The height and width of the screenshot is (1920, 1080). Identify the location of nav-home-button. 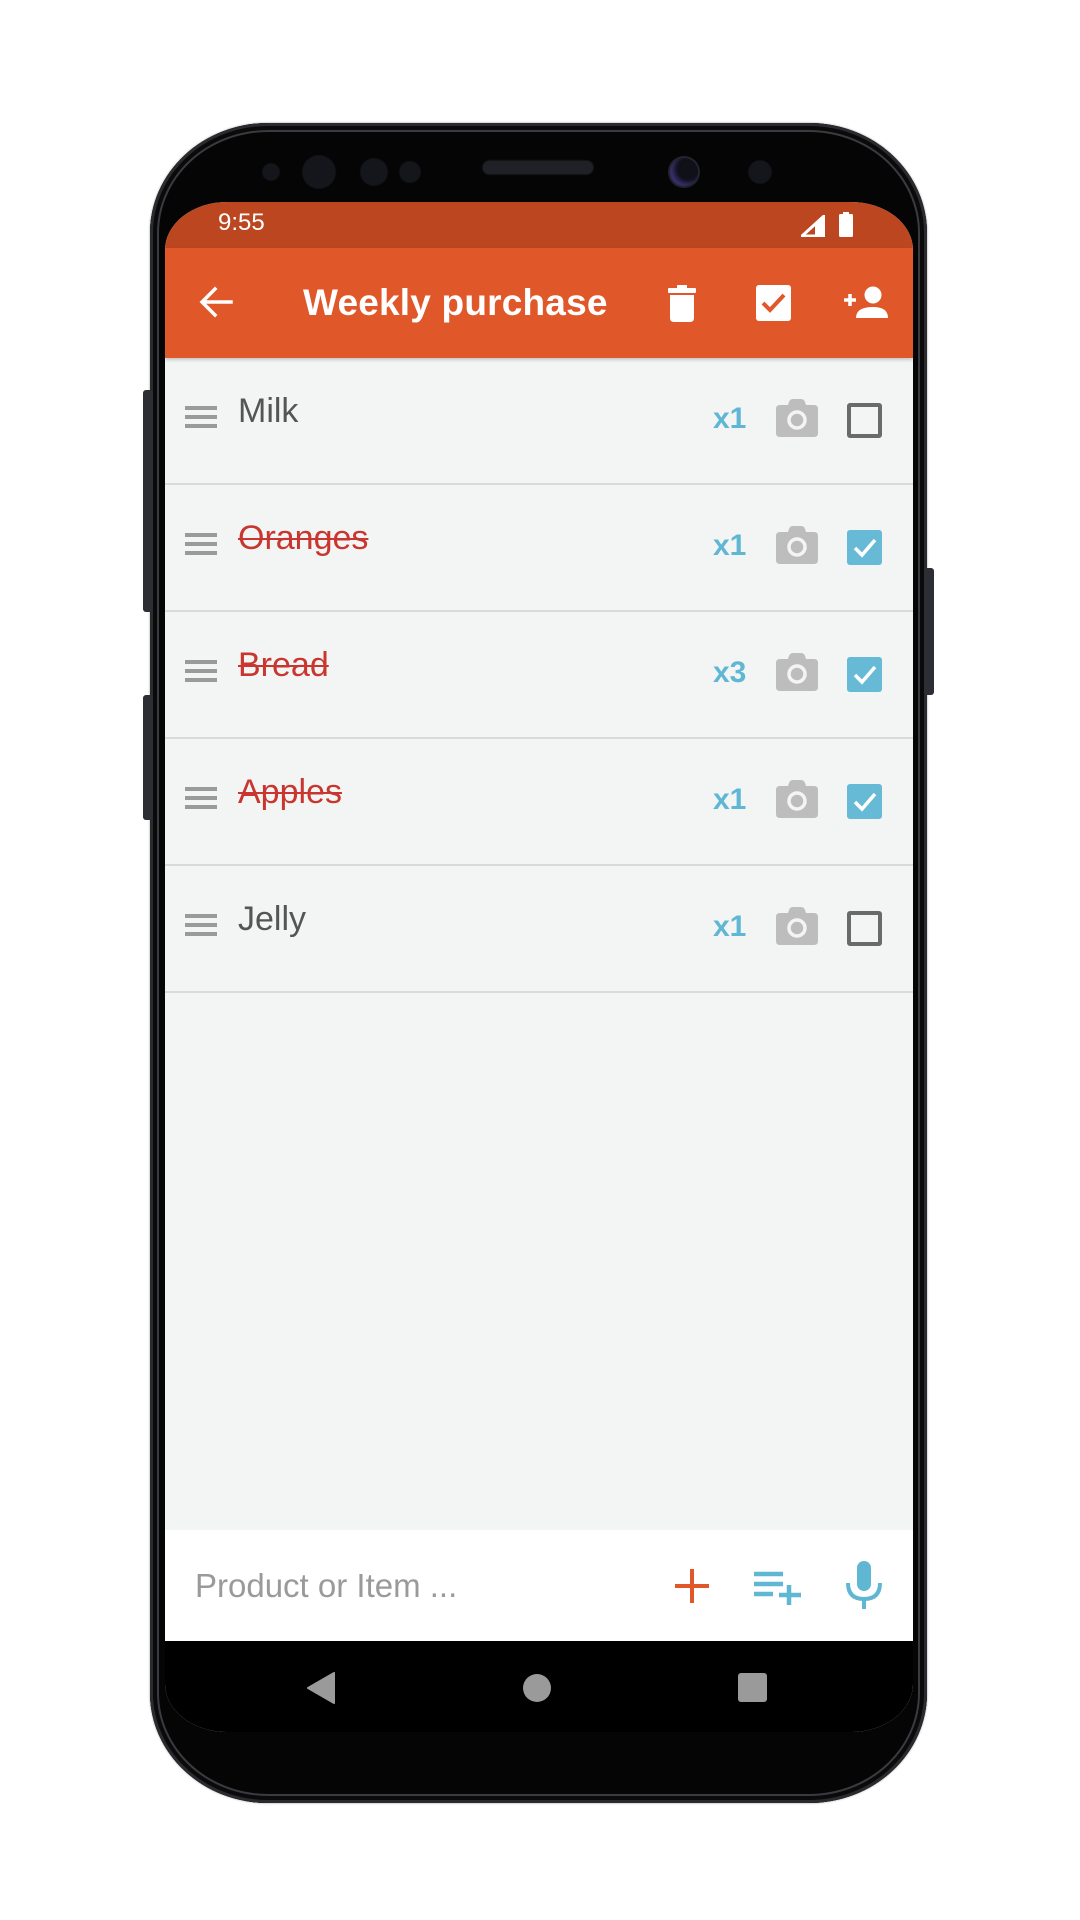
(537, 1688).